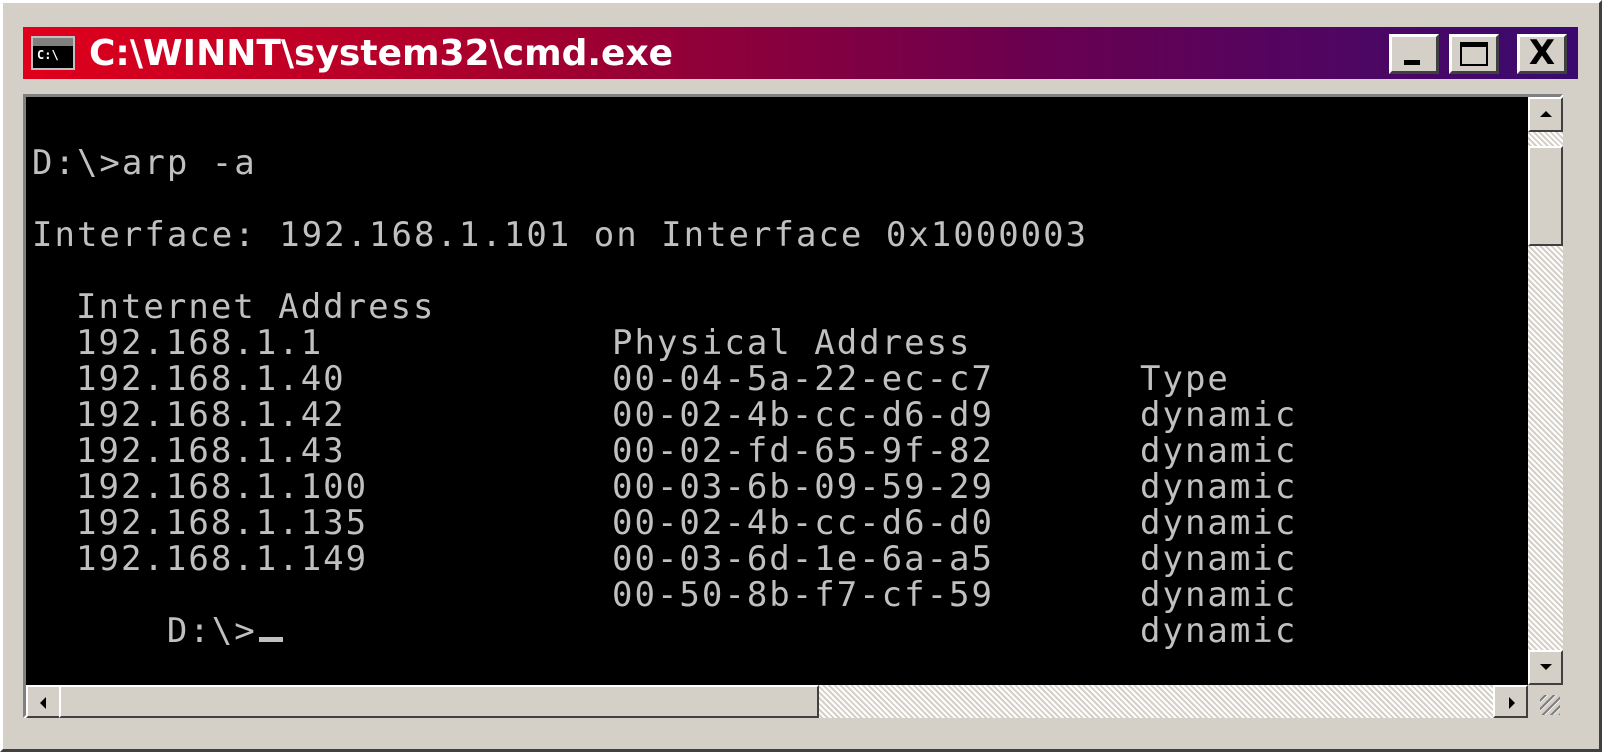 The height and width of the screenshot is (752, 1602). What do you see at coordinates (270, 639) in the screenshot?
I see `text-cursor` at bounding box center [270, 639].